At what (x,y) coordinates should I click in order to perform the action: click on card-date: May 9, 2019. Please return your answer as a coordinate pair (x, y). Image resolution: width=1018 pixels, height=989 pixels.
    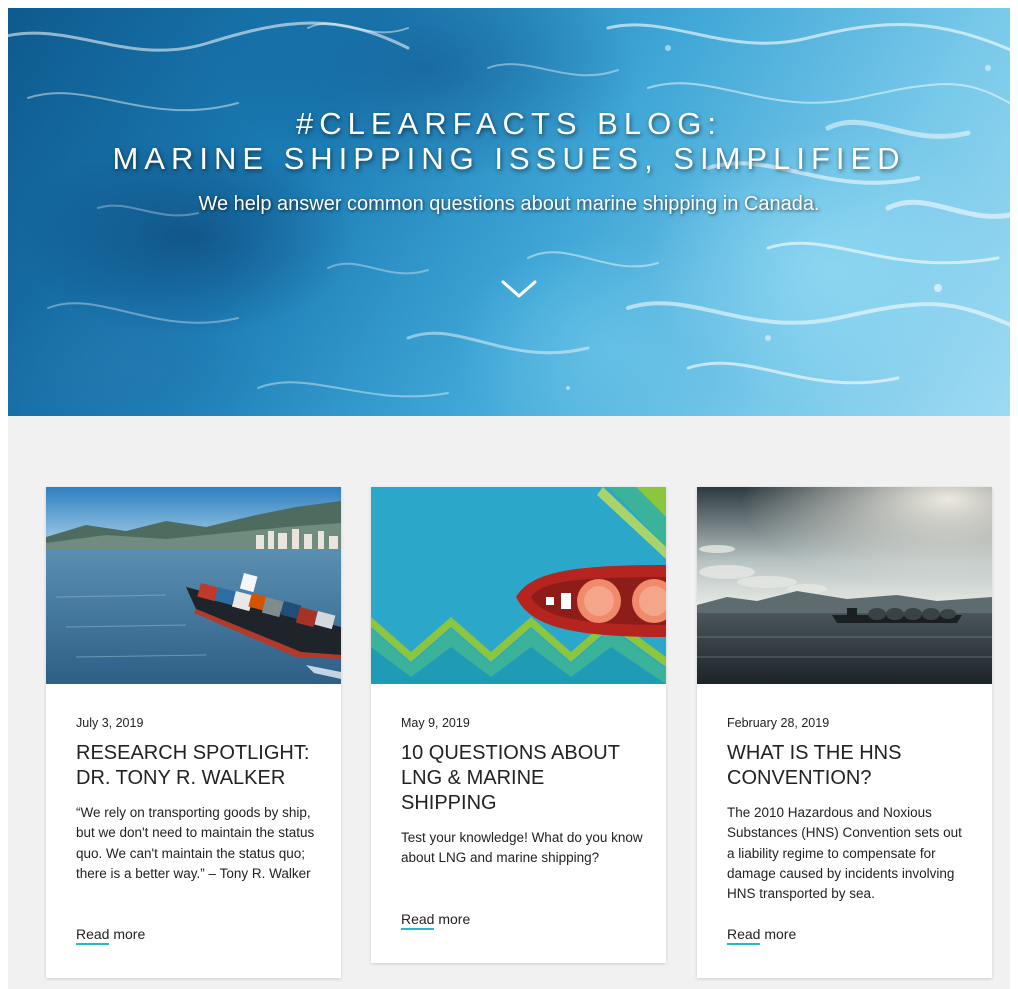
    Looking at the image, I should click on (435, 723).